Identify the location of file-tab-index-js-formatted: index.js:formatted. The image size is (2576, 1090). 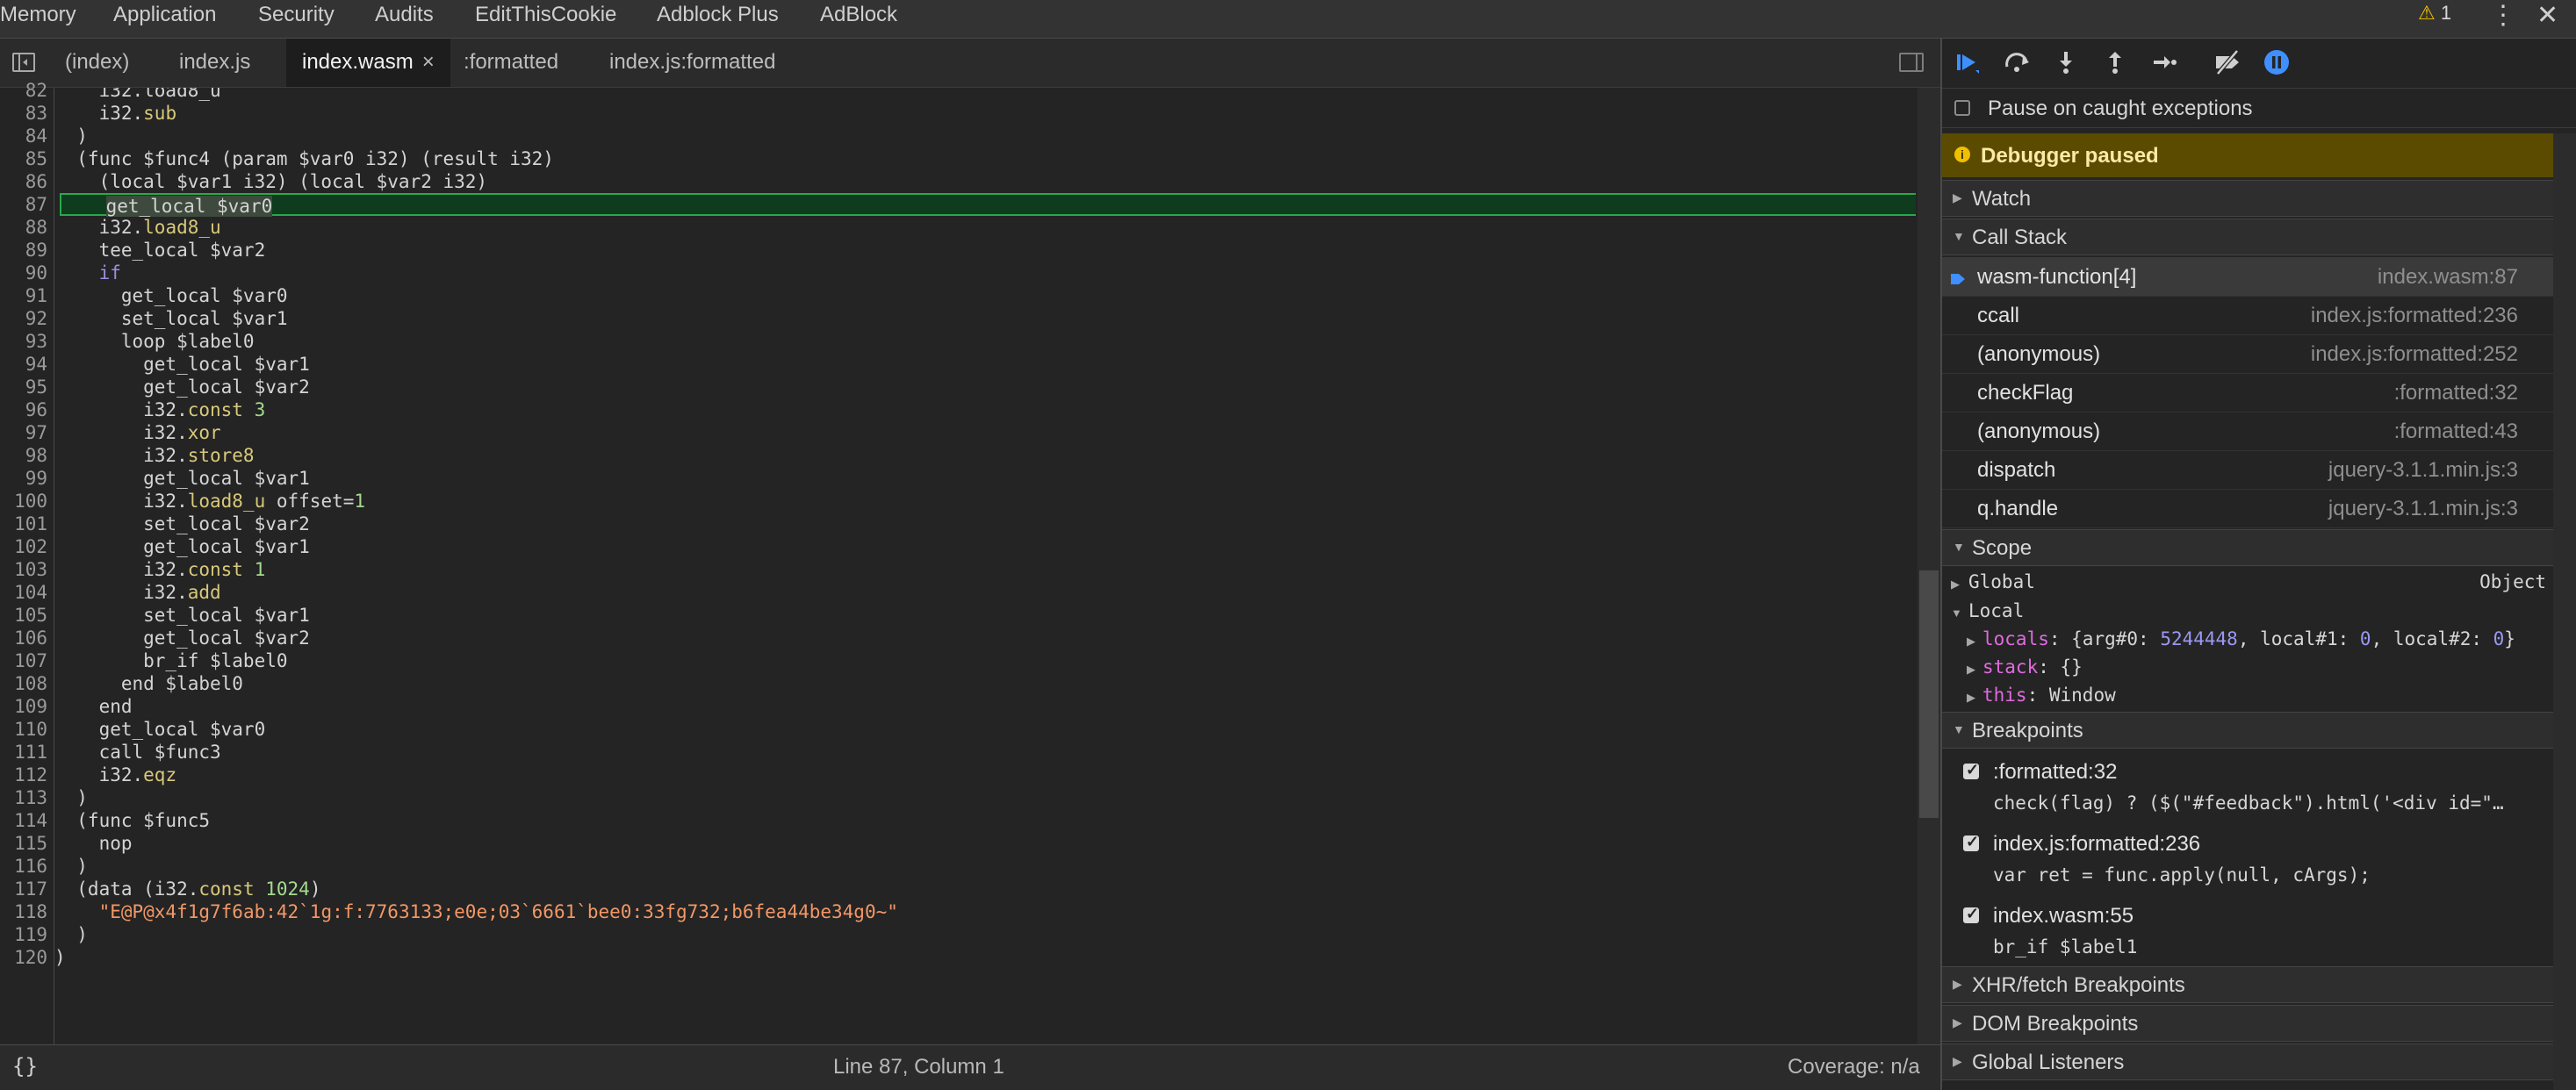
(692, 63).